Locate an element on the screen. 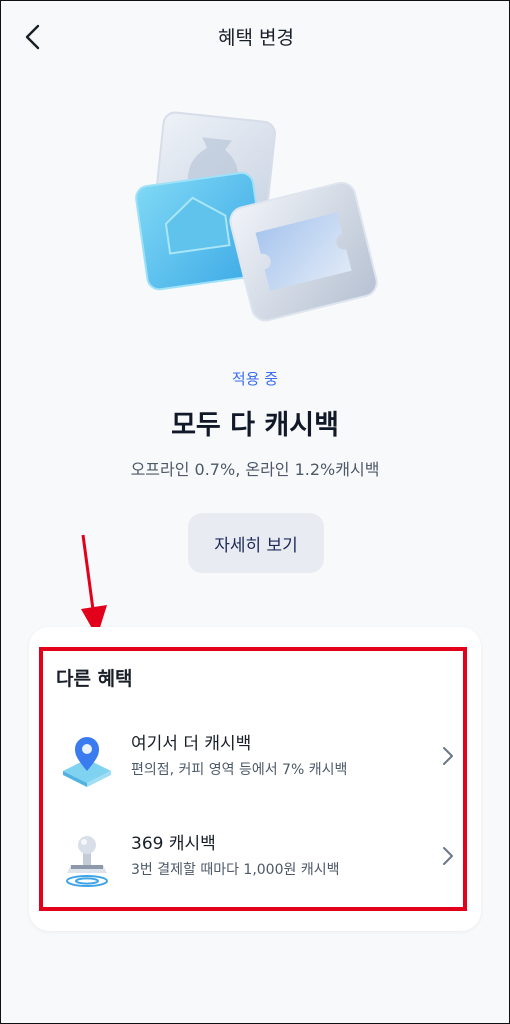  benefit-name: 369 캐시백 is located at coordinates (173, 844).